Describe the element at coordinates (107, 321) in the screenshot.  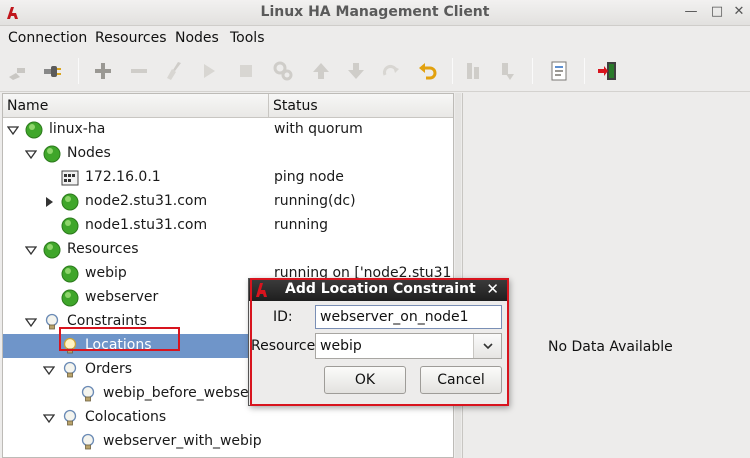
I see `tree-label: Constraints` at that location.